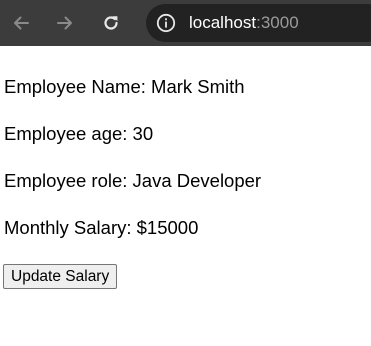 This screenshot has height=346, width=371. I want to click on back-button, so click(21, 23).